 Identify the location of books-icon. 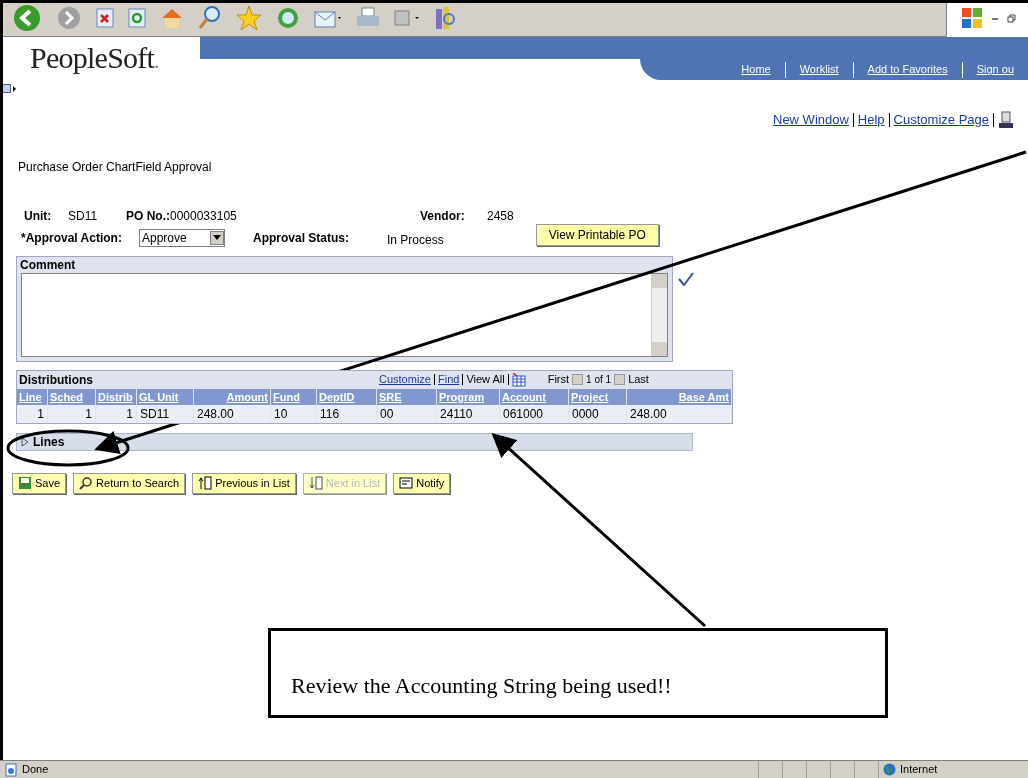
(445, 18).